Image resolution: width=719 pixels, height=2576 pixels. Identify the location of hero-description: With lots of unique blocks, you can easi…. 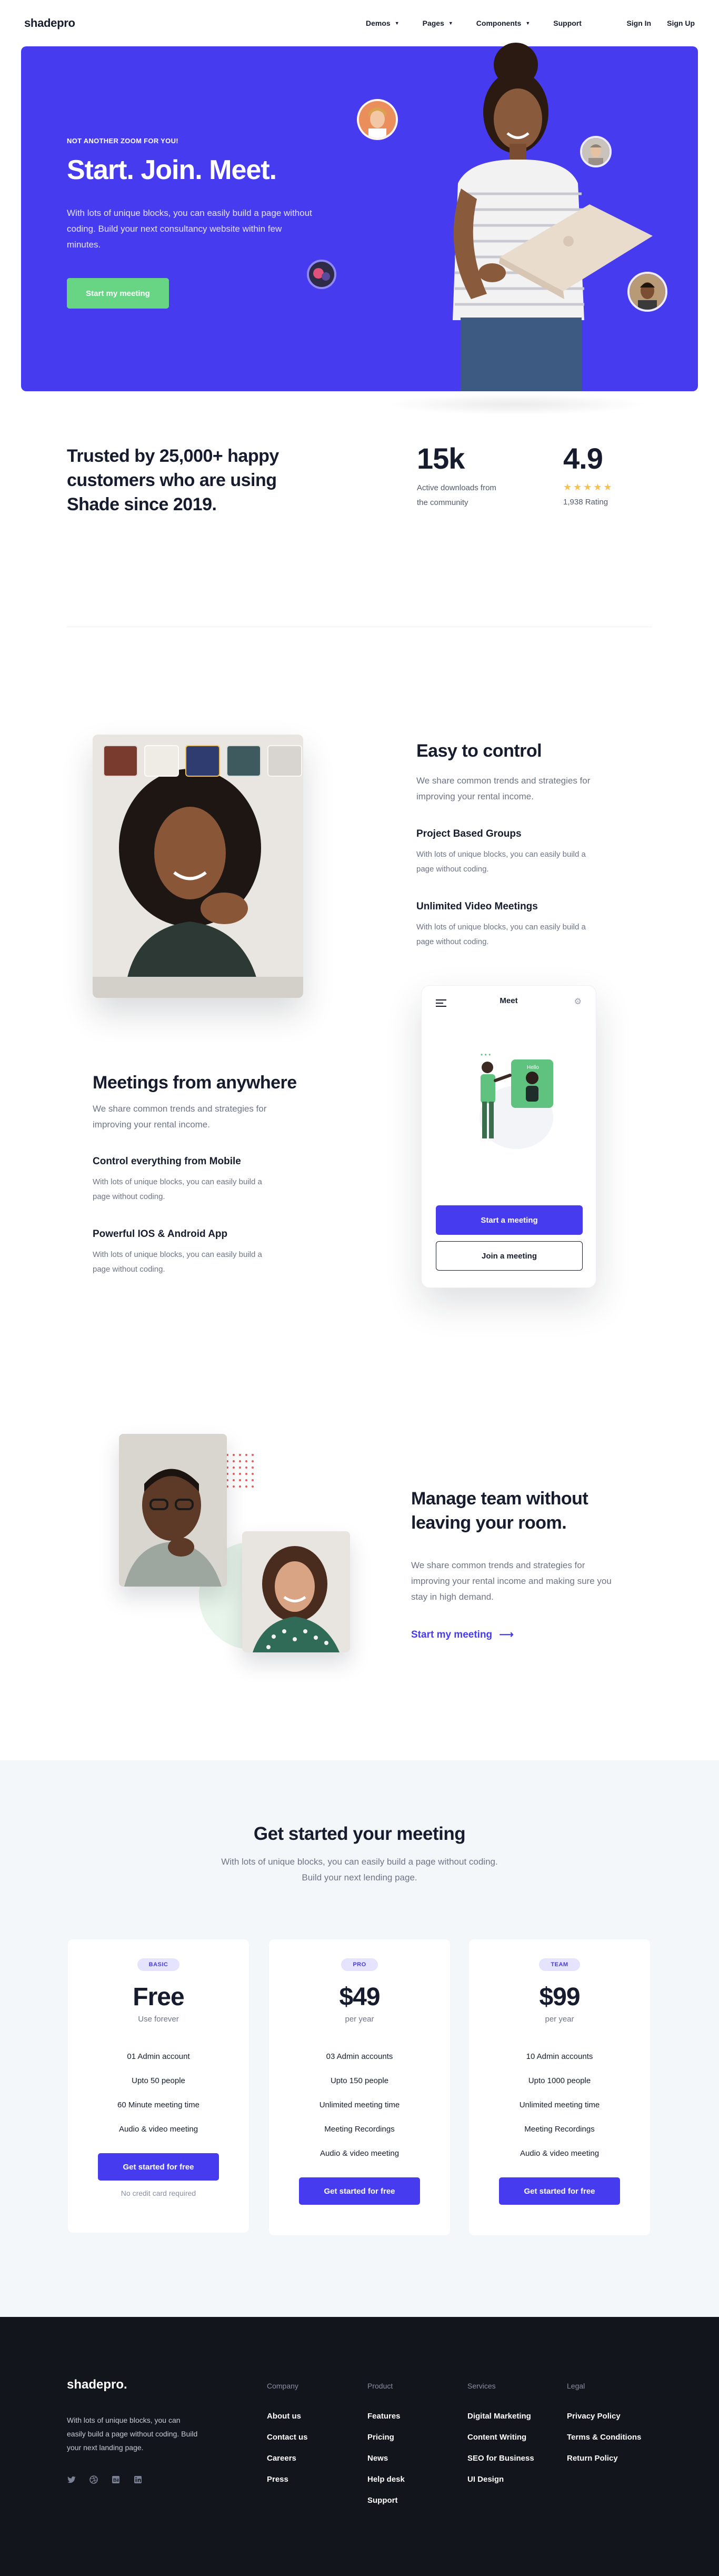
(189, 229).